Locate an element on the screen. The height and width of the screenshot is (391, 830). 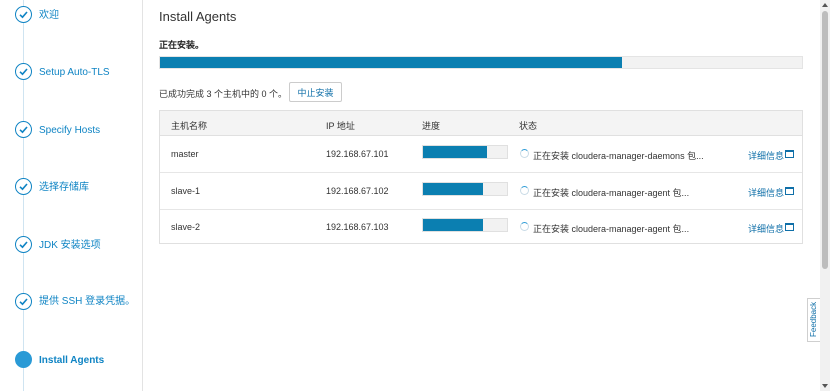
abort-install-button: 中止安装 is located at coordinates (315, 92).